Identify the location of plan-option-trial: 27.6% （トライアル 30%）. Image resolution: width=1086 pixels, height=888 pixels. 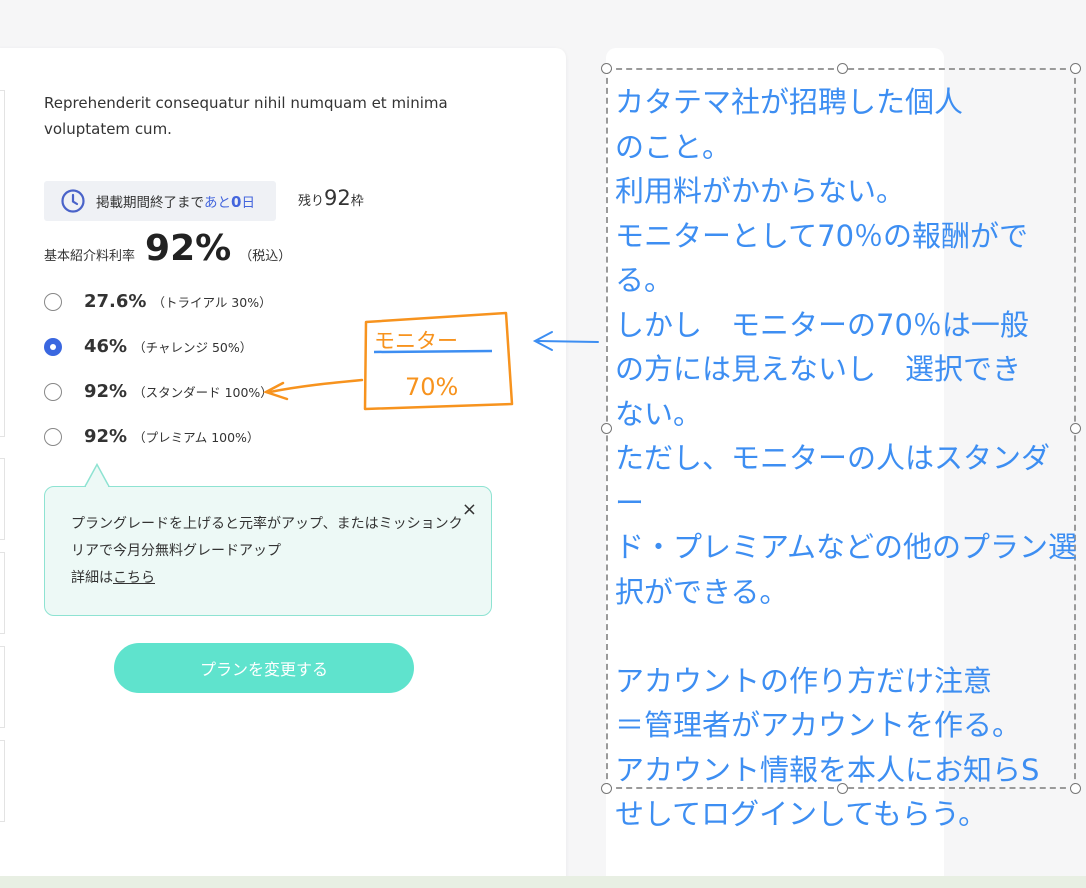
(158, 301).